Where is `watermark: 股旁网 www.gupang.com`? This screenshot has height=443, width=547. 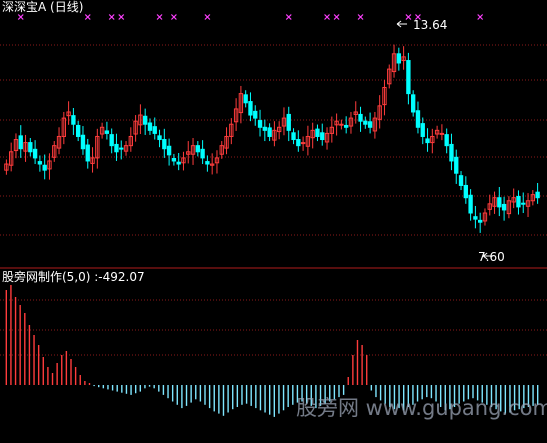 watermark: 股旁网 www.gupang.com is located at coordinates (421, 408).